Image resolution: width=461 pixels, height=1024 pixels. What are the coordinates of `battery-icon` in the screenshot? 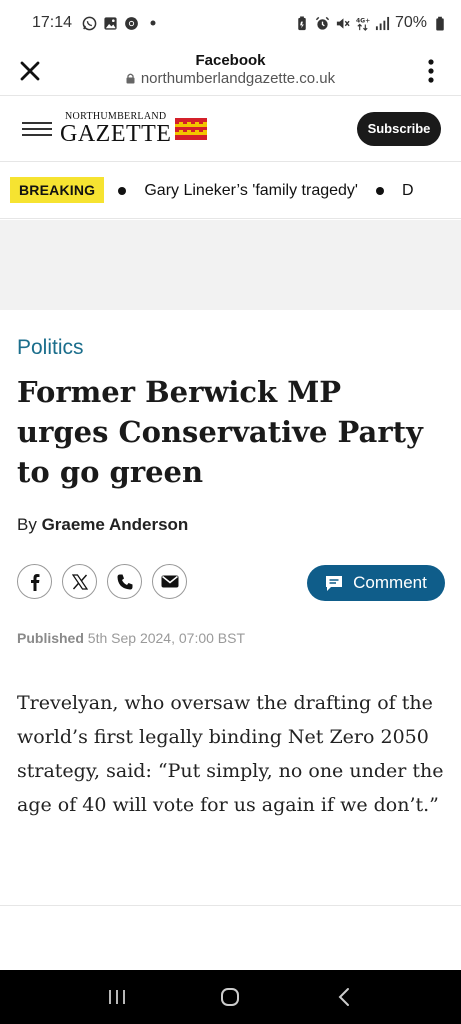 It's located at (439, 23).